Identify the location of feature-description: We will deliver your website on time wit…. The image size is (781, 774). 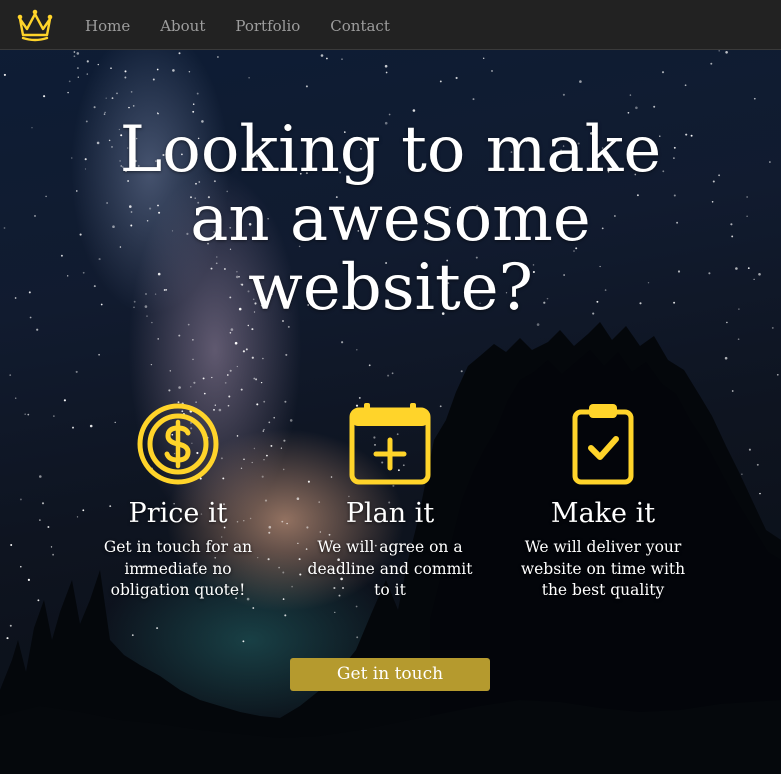
(603, 568).